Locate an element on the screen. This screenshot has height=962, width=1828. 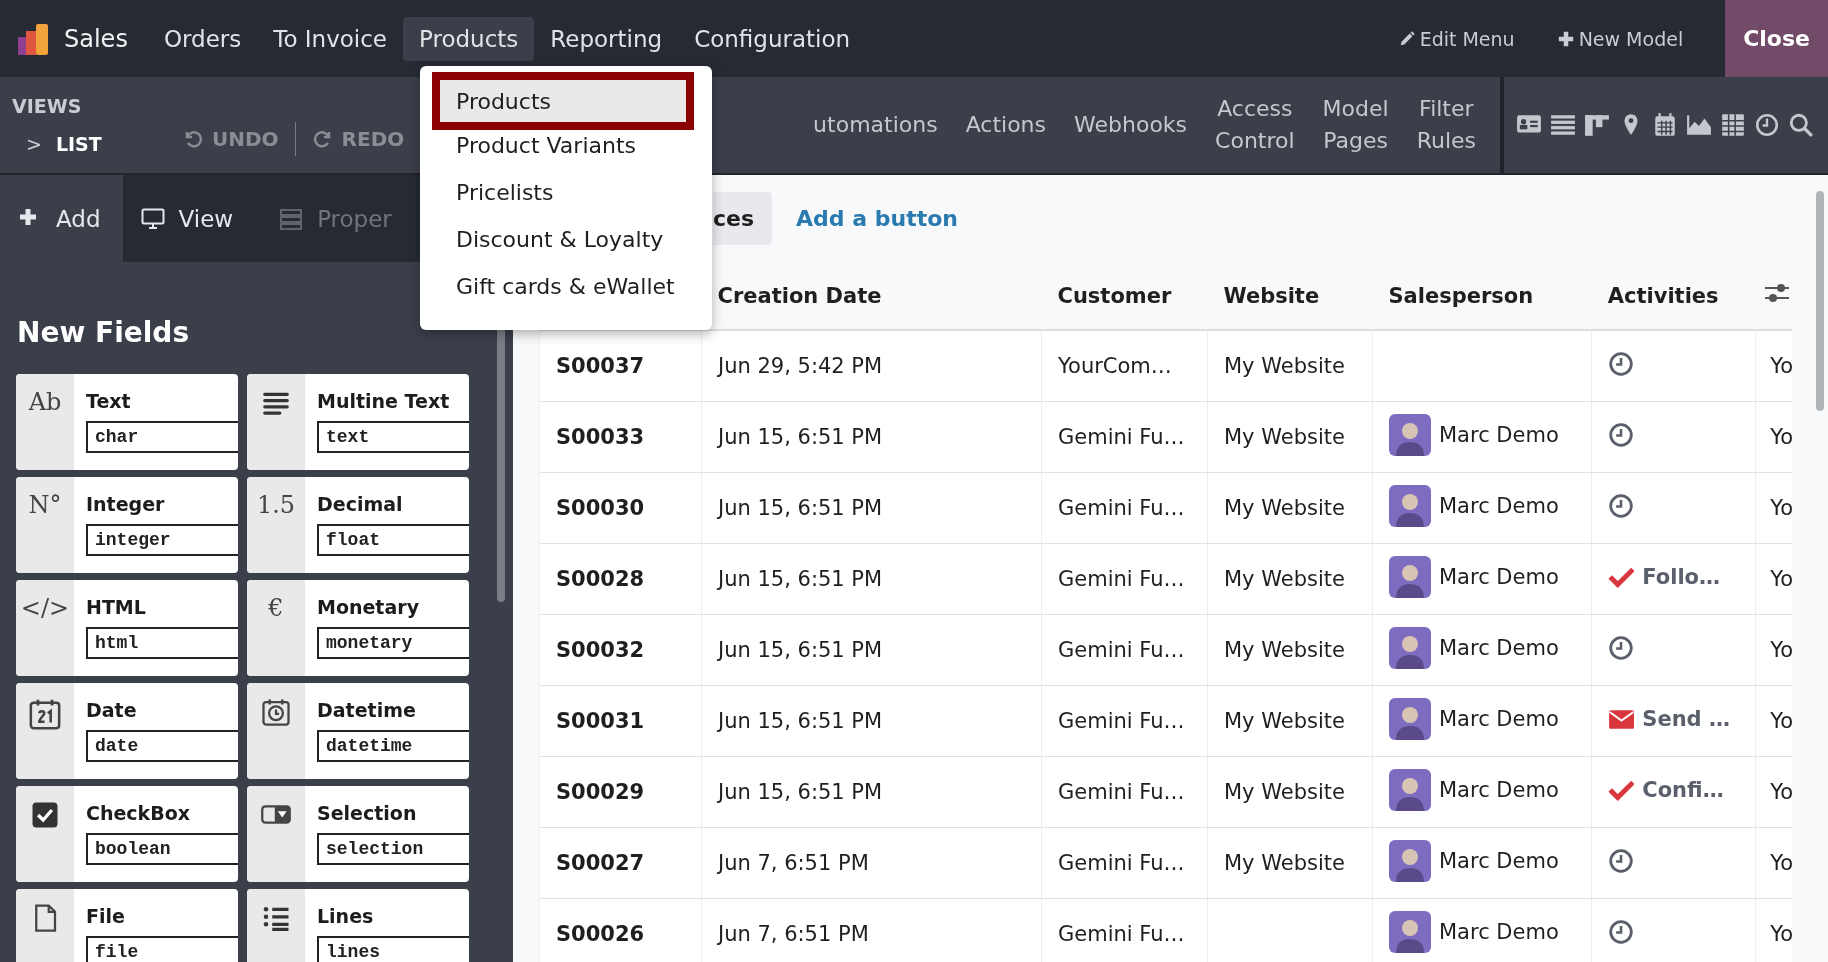
field-type-box: float is located at coordinates (393, 540).